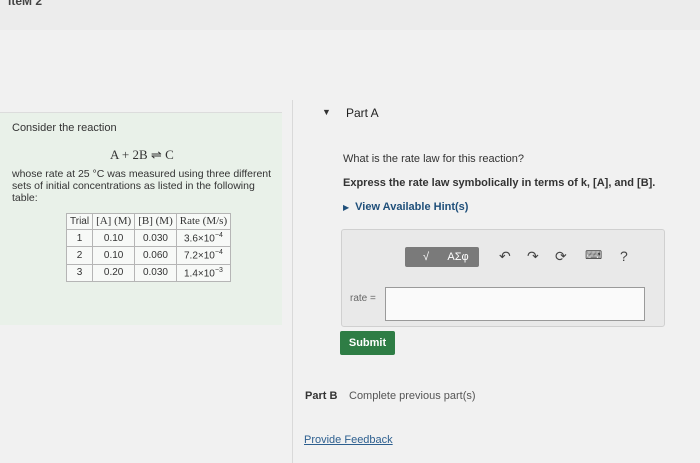  What do you see at coordinates (433, 159) in the screenshot?
I see `question-text: What is the rate law for this reaction?` at bounding box center [433, 159].